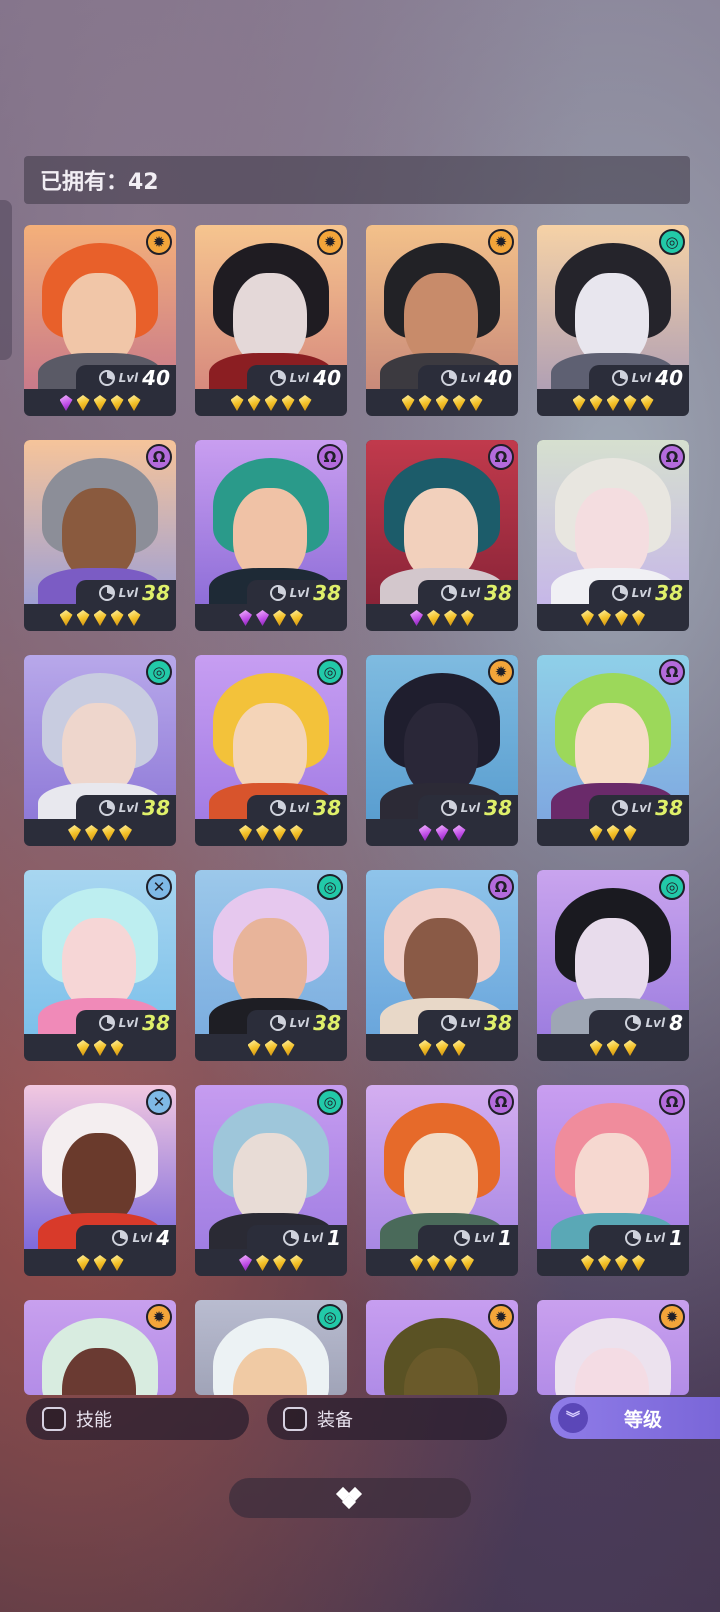 This screenshot has height=1612, width=720. I want to click on sort-by-level-button: ︾ 等级, so click(635, 1418).